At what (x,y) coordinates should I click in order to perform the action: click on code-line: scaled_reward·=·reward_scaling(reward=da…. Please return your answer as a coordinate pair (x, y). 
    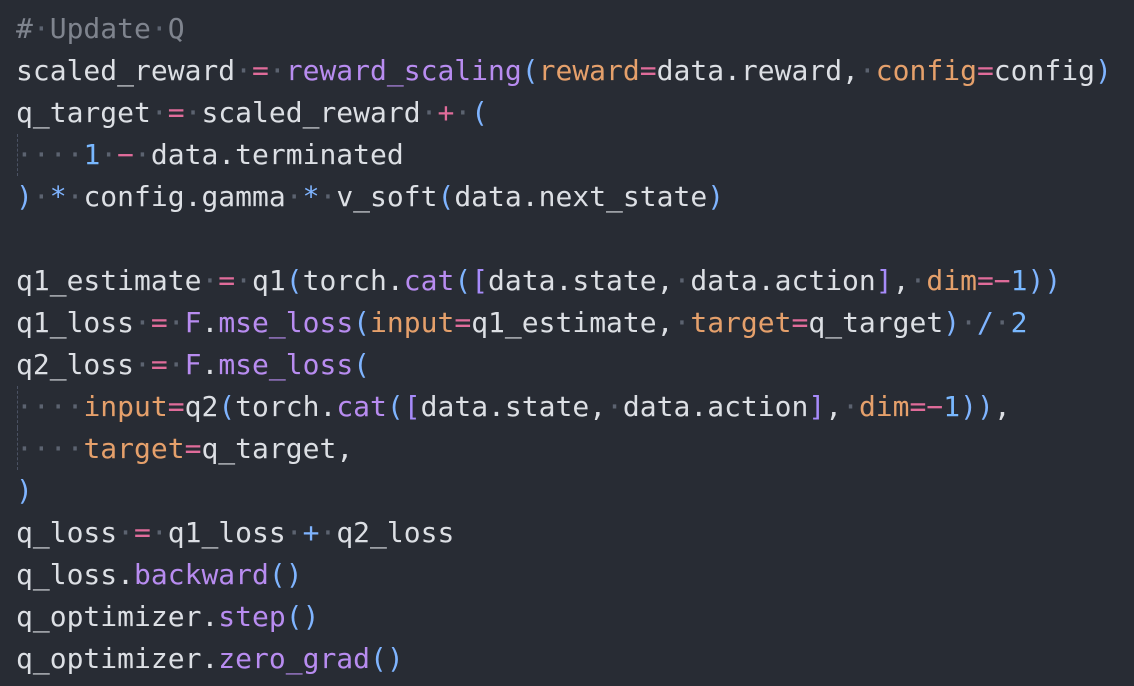
    Looking at the image, I should click on (567, 71).